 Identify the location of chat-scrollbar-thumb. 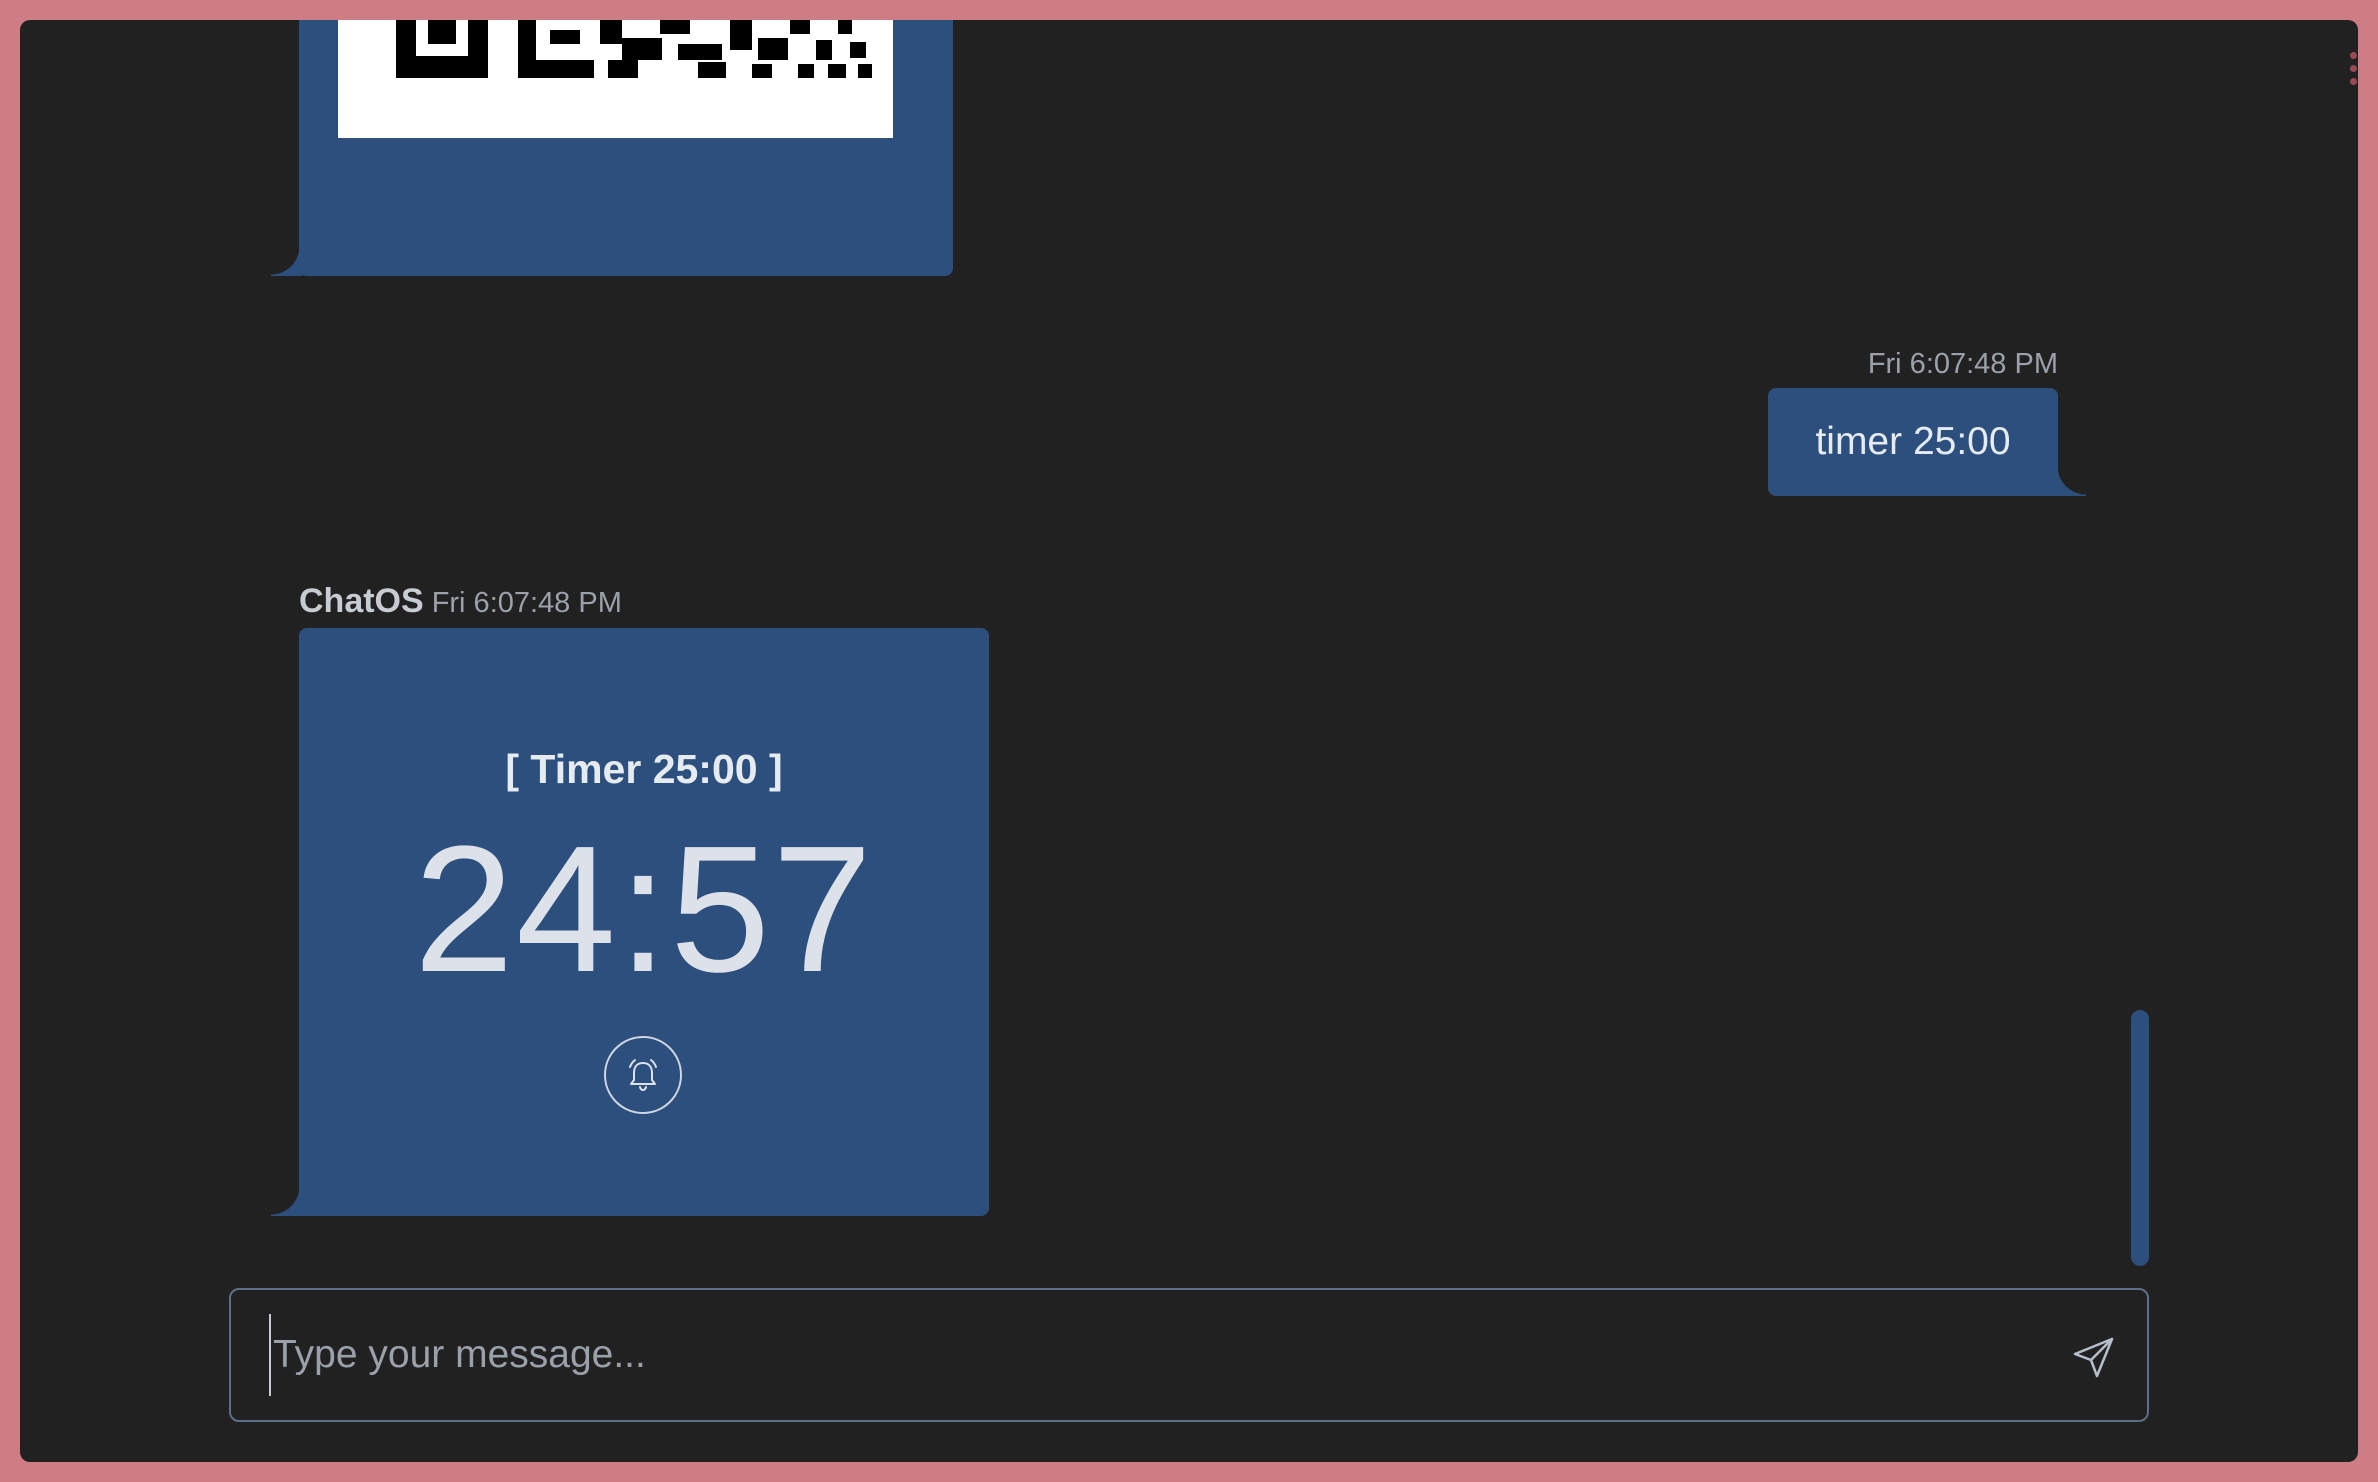
(2140, 1138).